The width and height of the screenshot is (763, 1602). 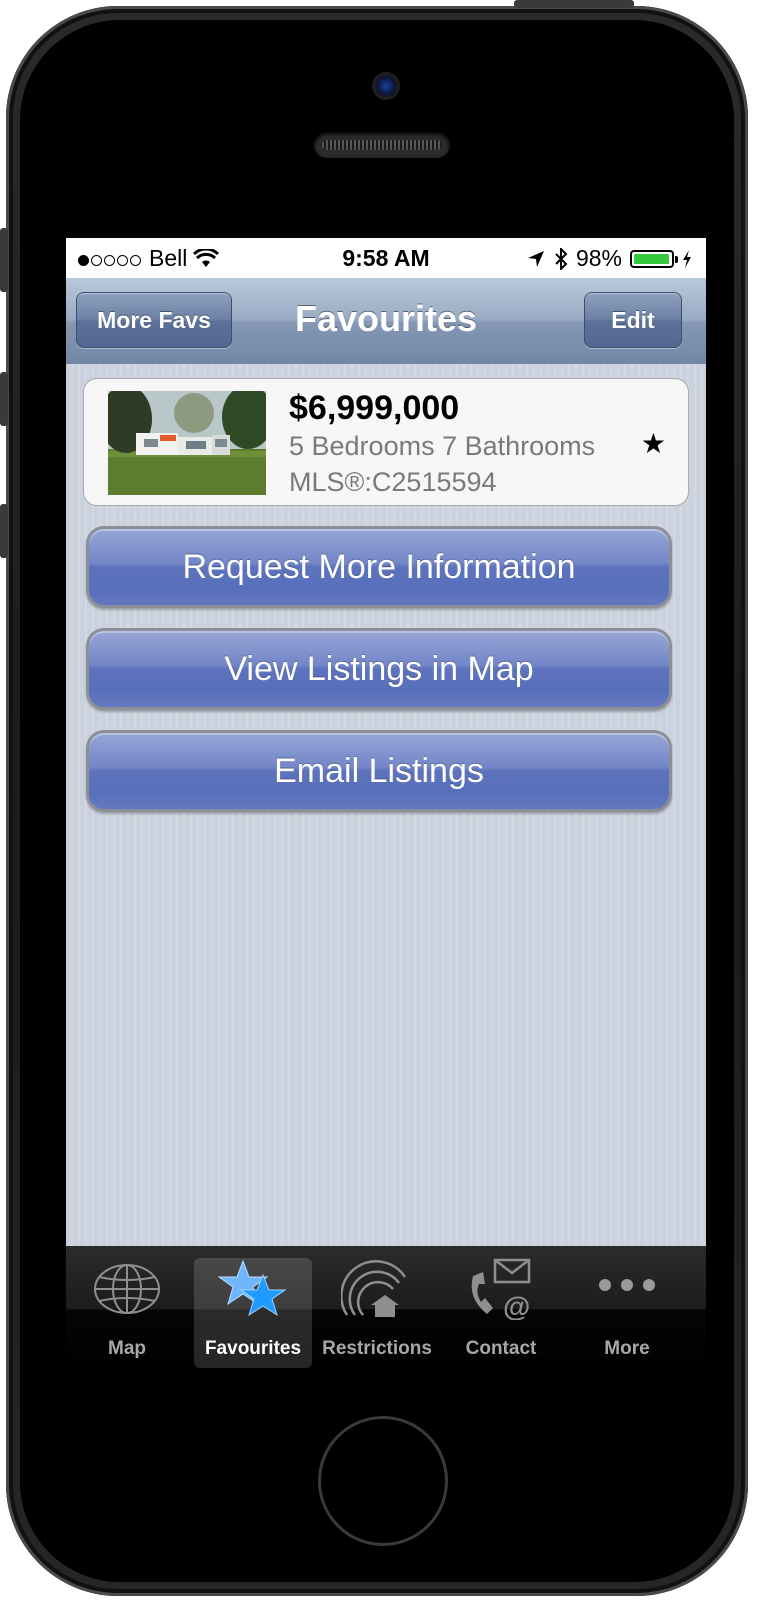 What do you see at coordinates (574, 4) in the screenshot?
I see `power-button` at bounding box center [574, 4].